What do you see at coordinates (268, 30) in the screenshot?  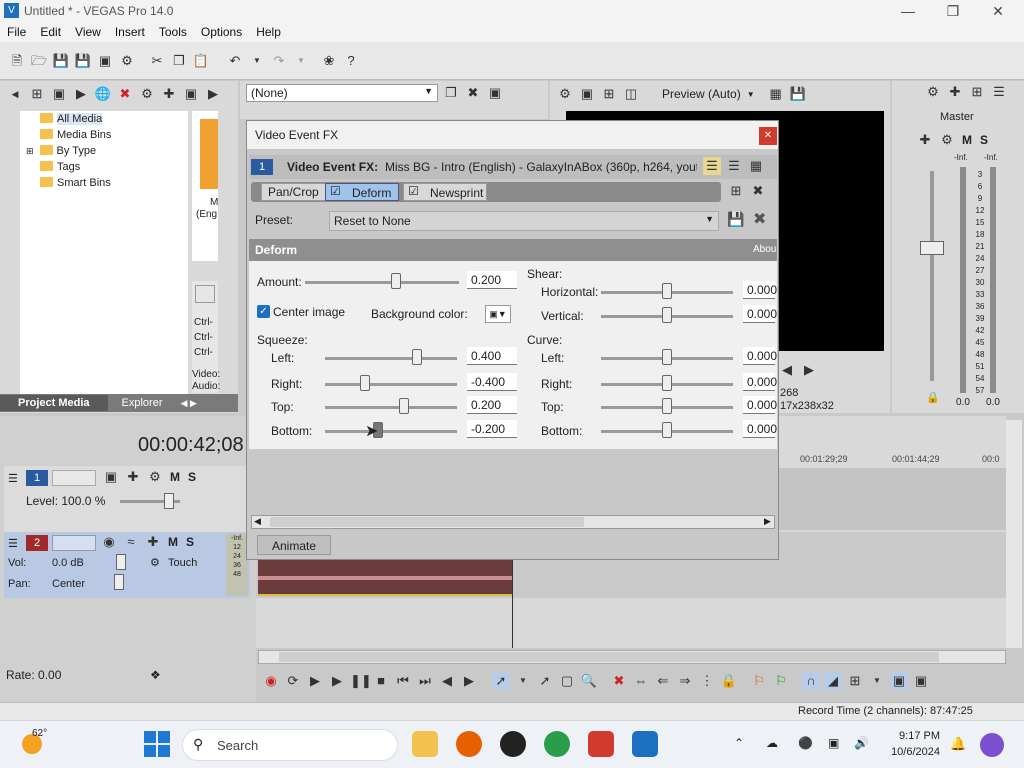 I see `menu-help: Help` at bounding box center [268, 30].